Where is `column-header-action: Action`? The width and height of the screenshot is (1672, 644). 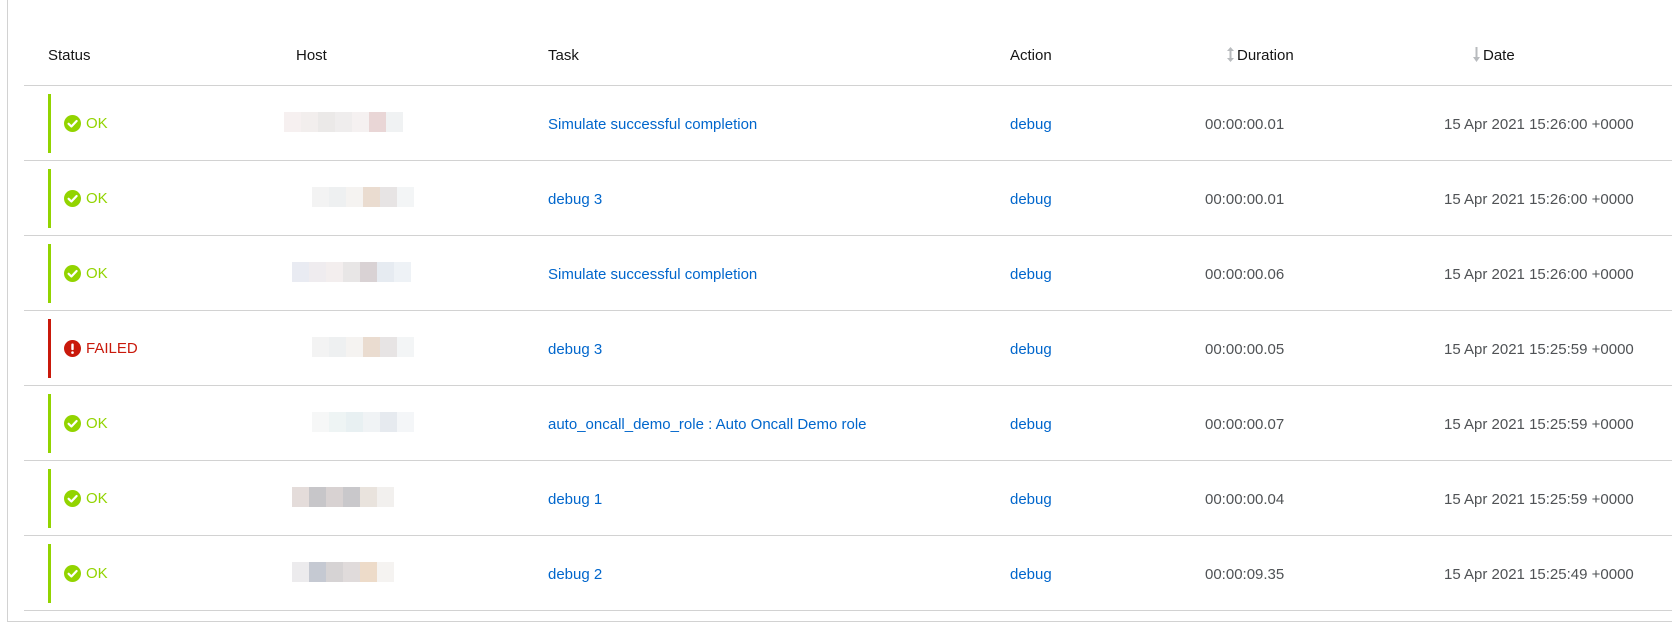
column-header-action: Action is located at coordinates (1031, 55).